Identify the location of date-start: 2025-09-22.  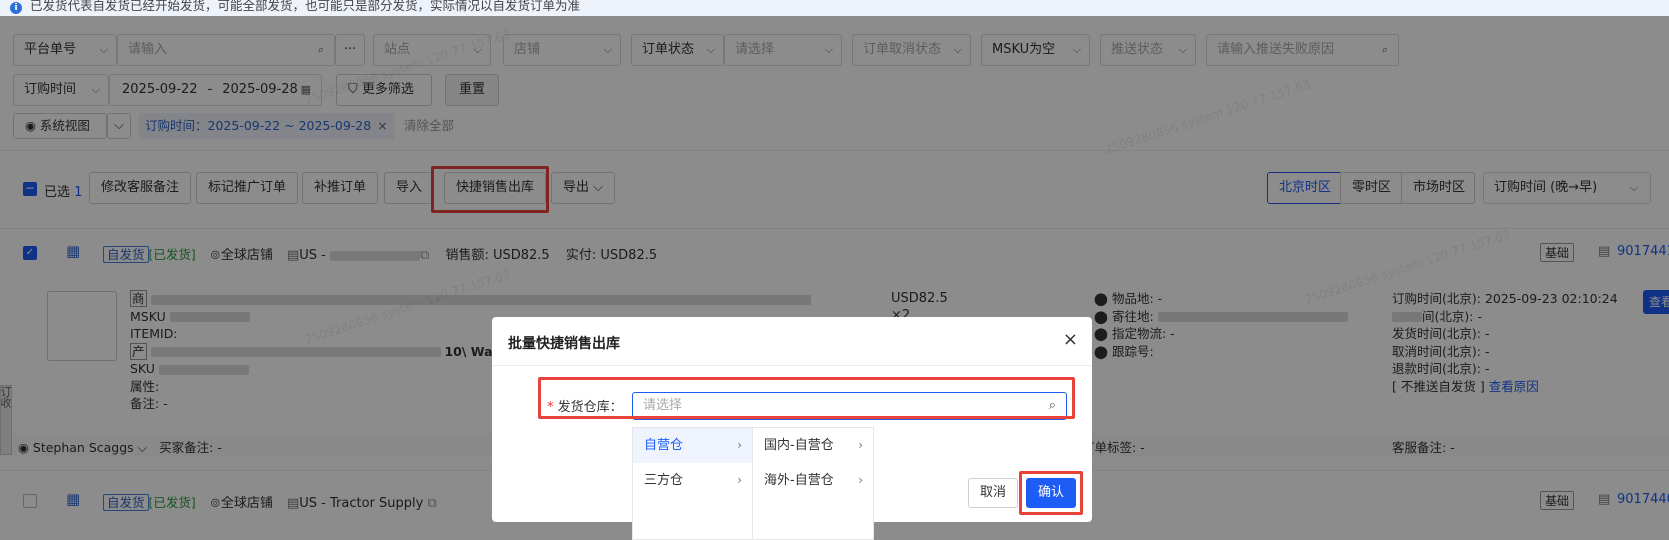
(160, 89).